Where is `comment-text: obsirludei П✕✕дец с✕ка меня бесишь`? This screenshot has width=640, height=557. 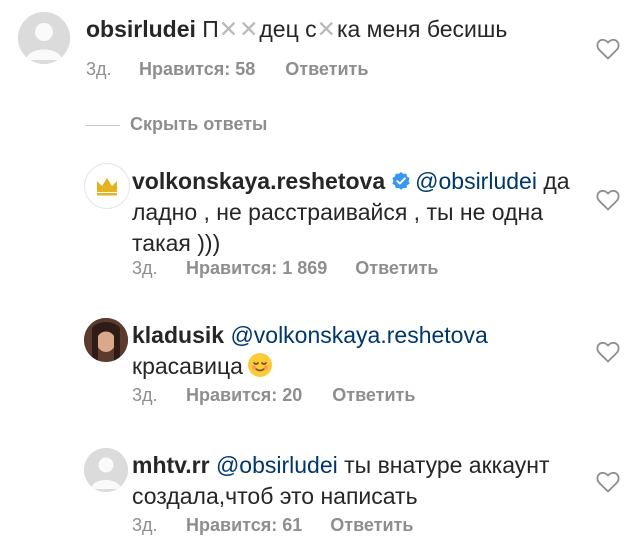
comment-text: obsirludei П✕✕дец с✕ка меня бесишь is located at coordinates (331, 29).